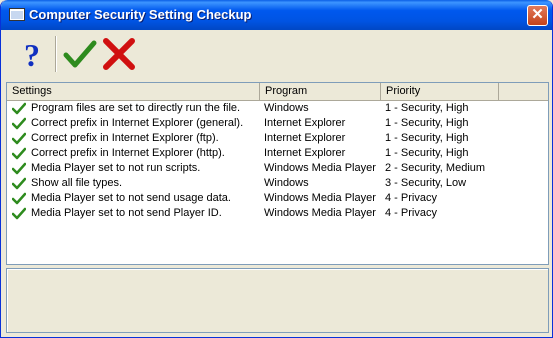 This screenshot has height=338, width=553. What do you see at coordinates (435, 168) in the screenshot?
I see `priority-text: 2 - Security, Medium` at bounding box center [435, 168].